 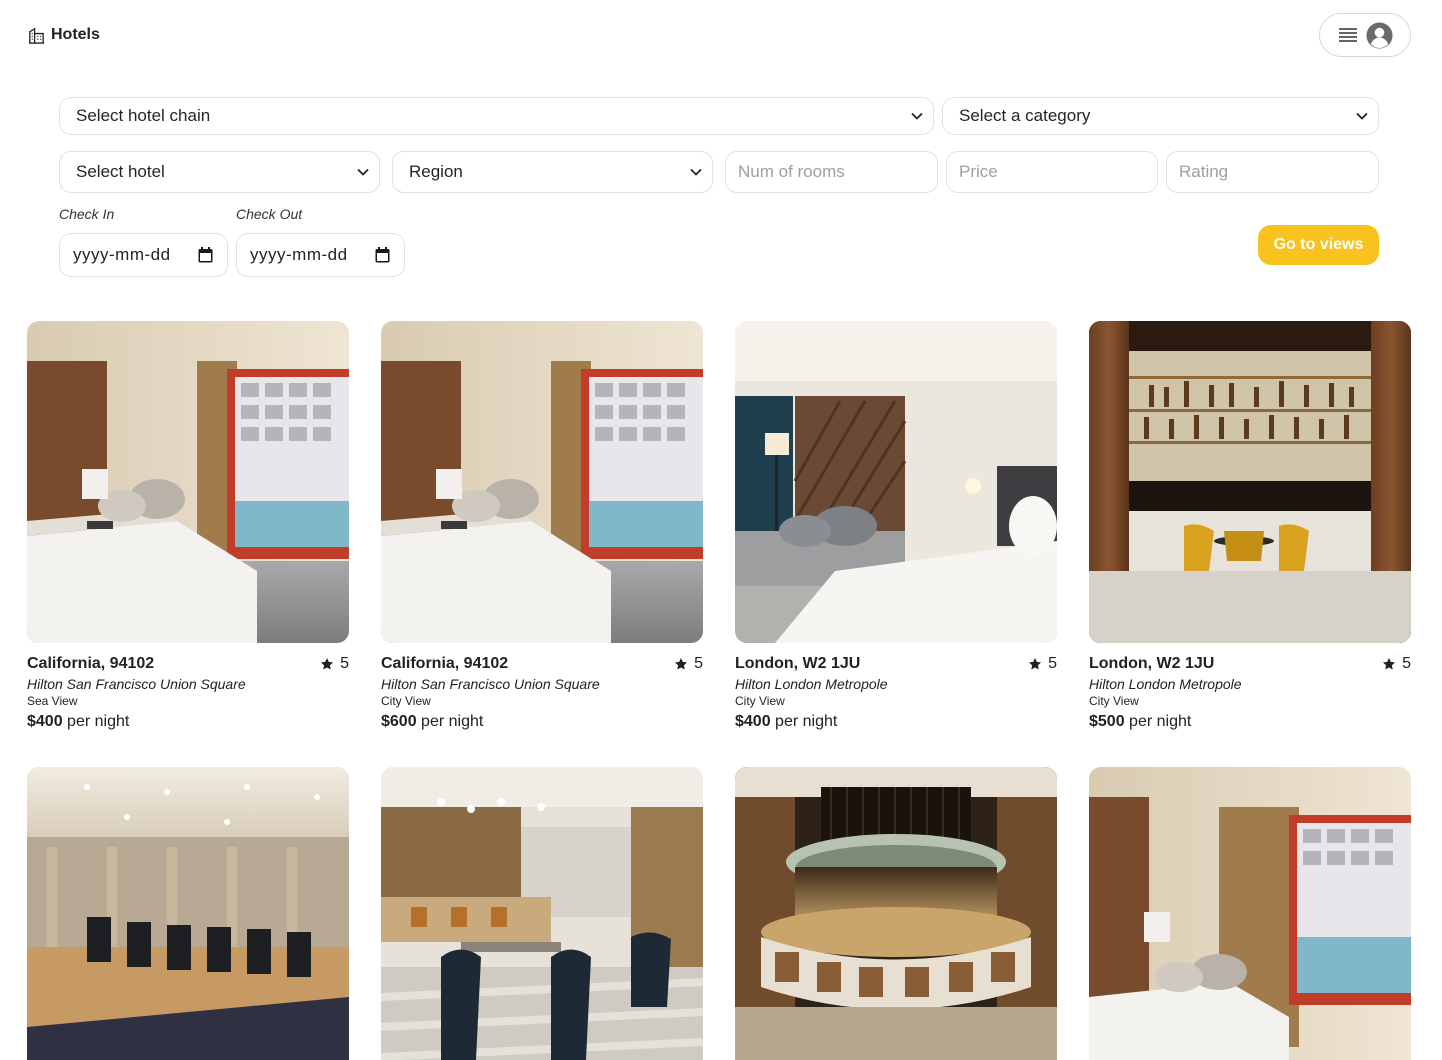 I want to click on hotel-chain-select-value: Select hotel chain, so click(x=143, y=115).